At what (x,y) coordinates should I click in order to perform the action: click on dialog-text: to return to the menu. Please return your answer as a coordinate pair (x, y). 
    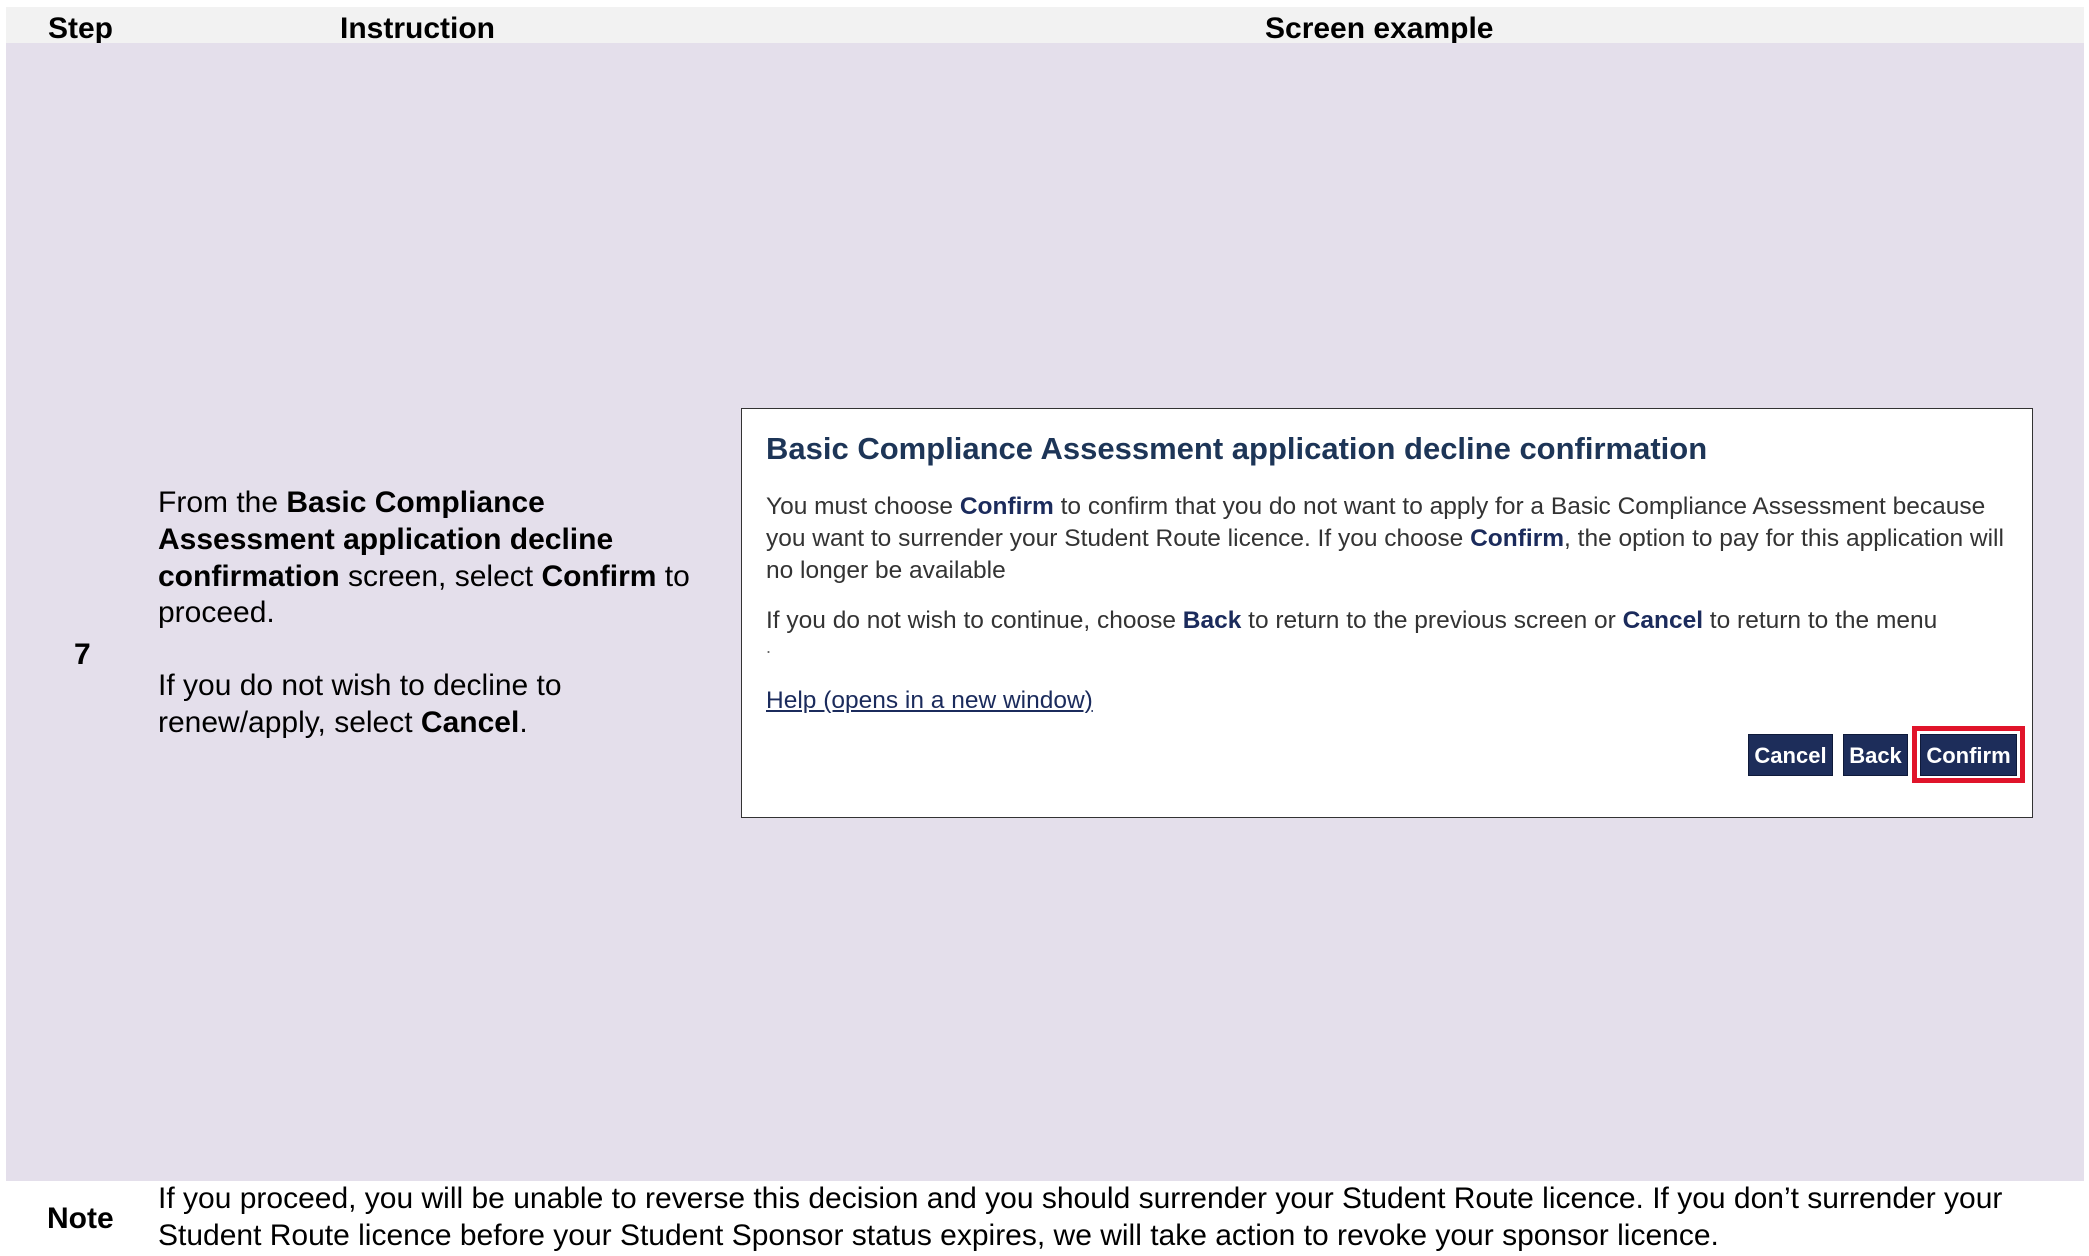
    Looking at the image, I should click on (1820, 620).